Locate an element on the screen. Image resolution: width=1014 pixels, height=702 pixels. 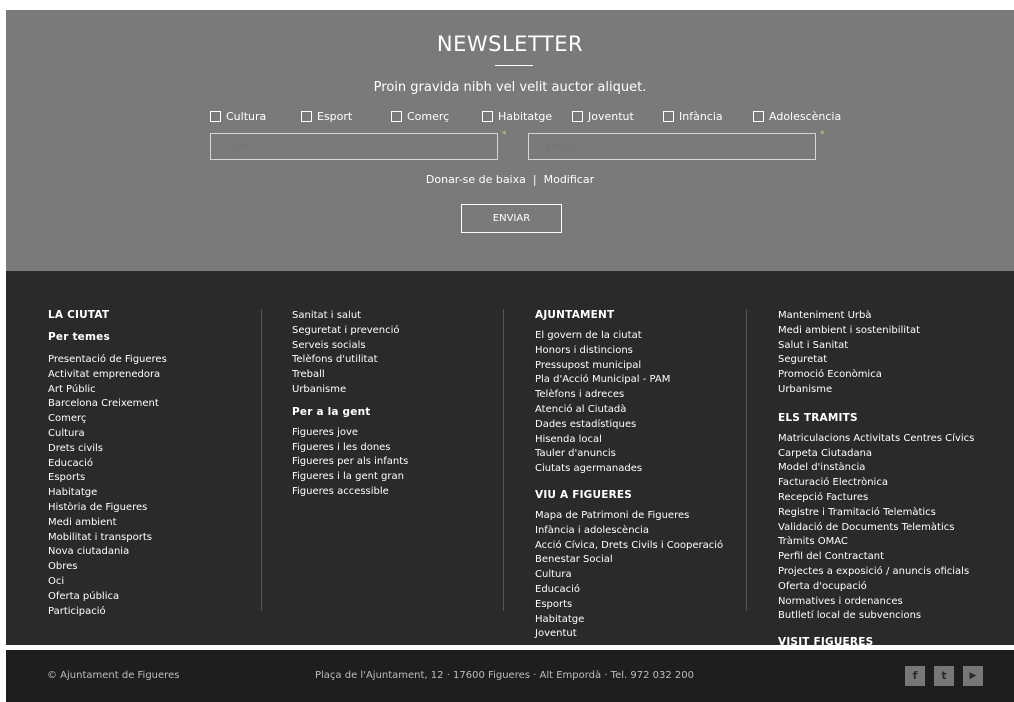
footer-link: Hisenda local is located at coordinates (629, 440).